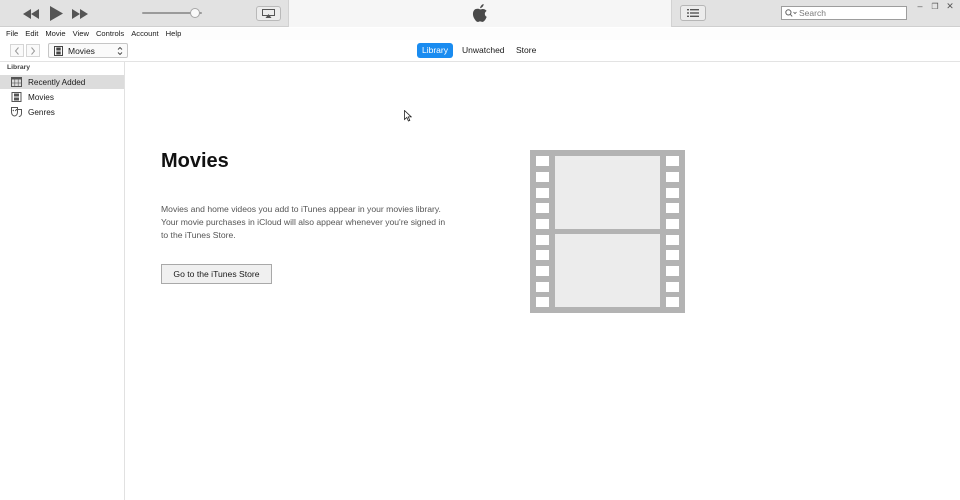 This screenshot has width=960, height=500. I want to click on restore-button: ❐, so click(935, 6).